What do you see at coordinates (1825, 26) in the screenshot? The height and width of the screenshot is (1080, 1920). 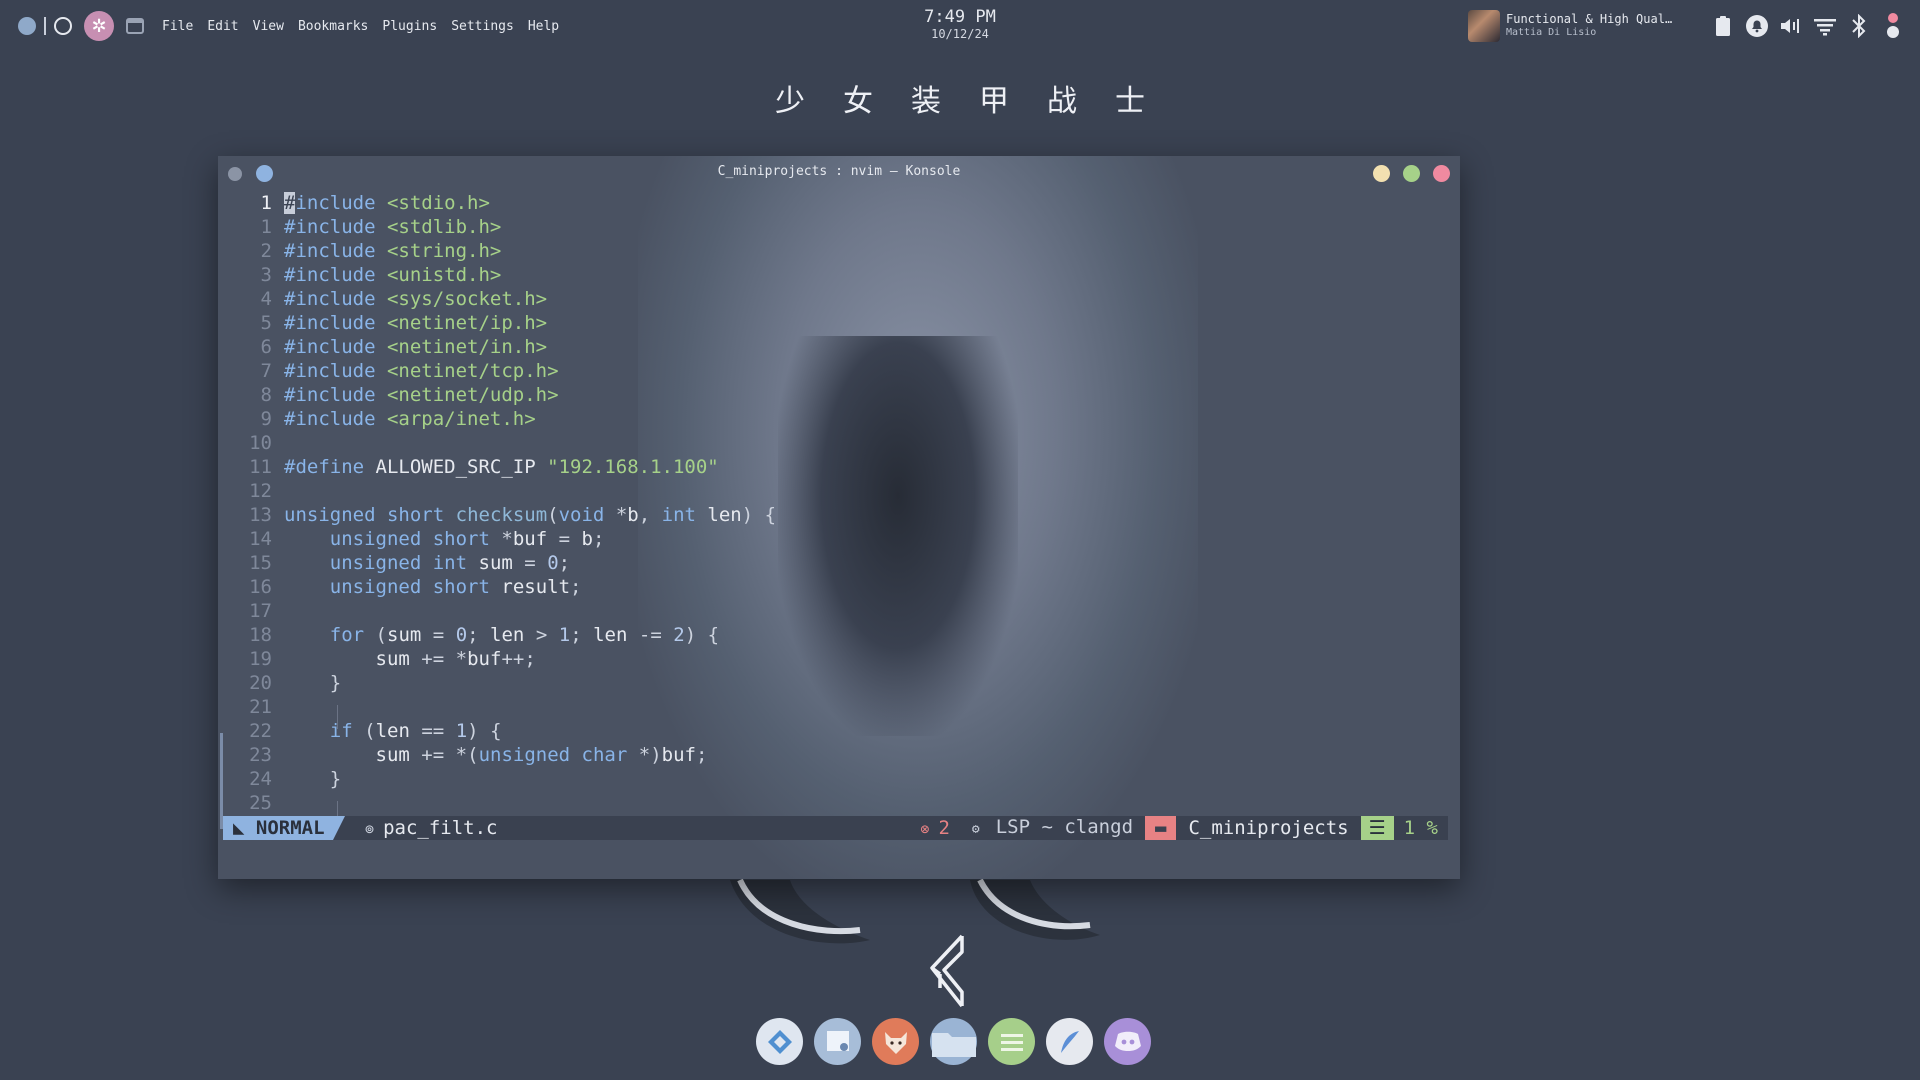 I see `network-icon` at bounding box center [1825, 26].